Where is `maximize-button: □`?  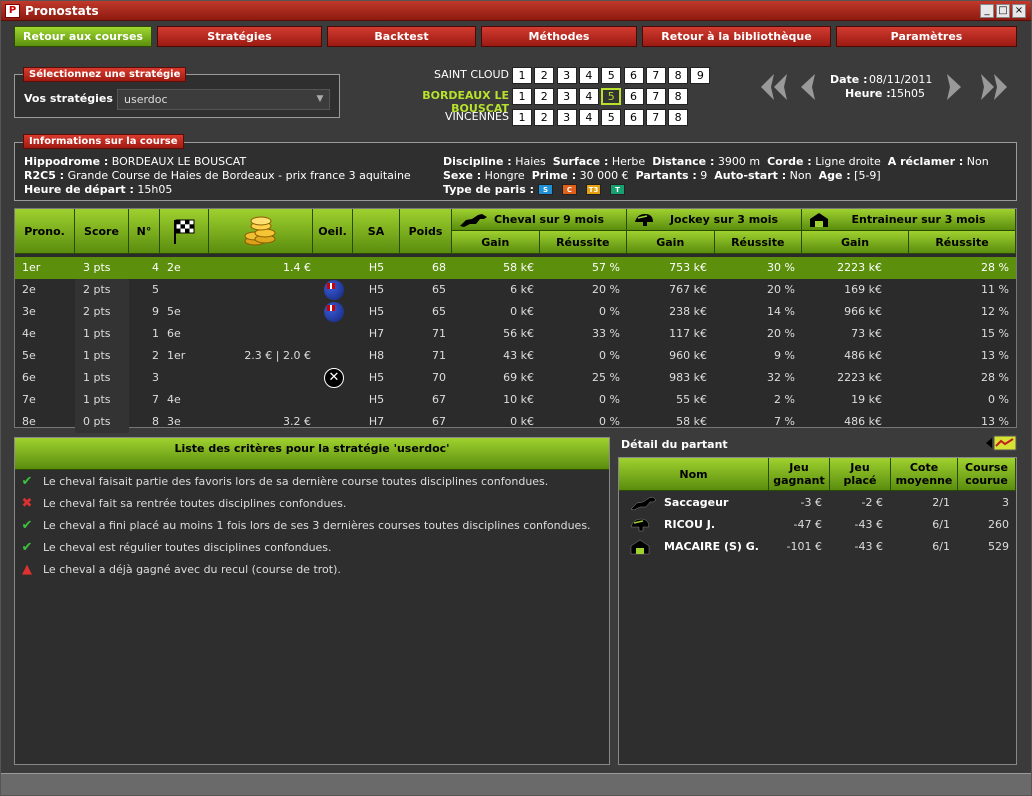 maximize-button: □ is located at coordinates (1003, 11).